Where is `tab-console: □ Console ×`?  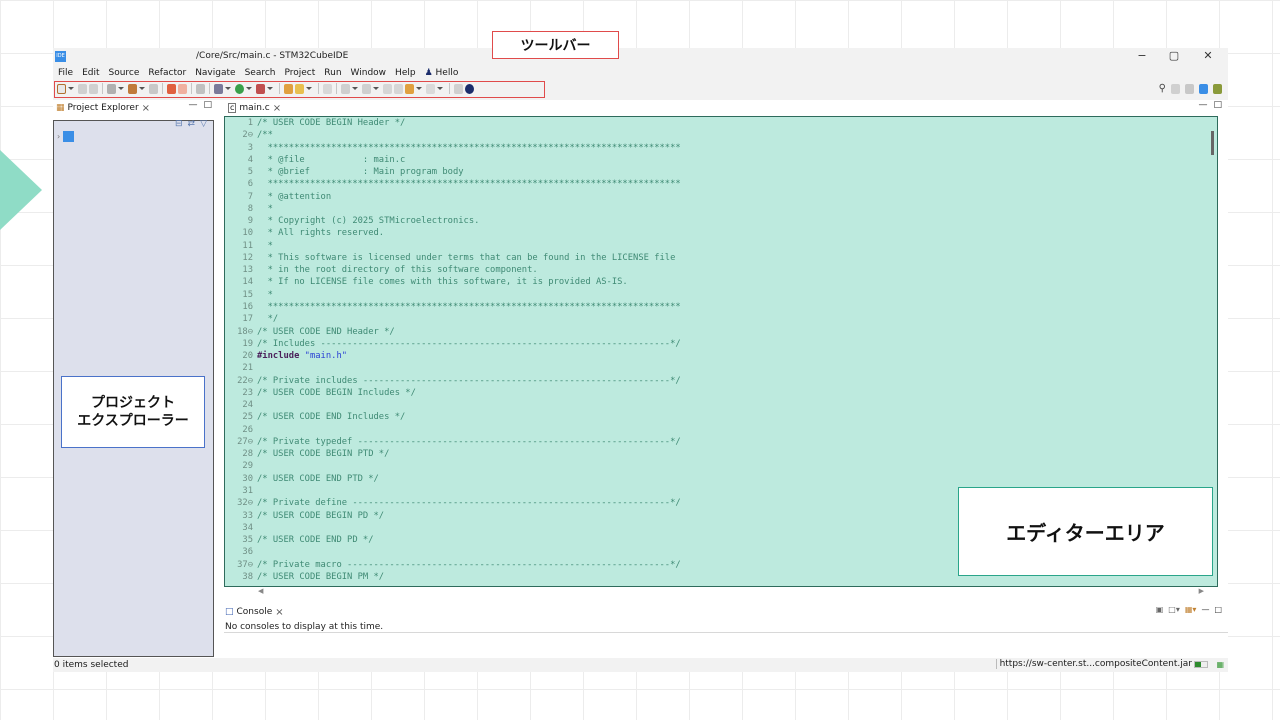 tab-console: □ Console × is located at coordinates (254, 612).